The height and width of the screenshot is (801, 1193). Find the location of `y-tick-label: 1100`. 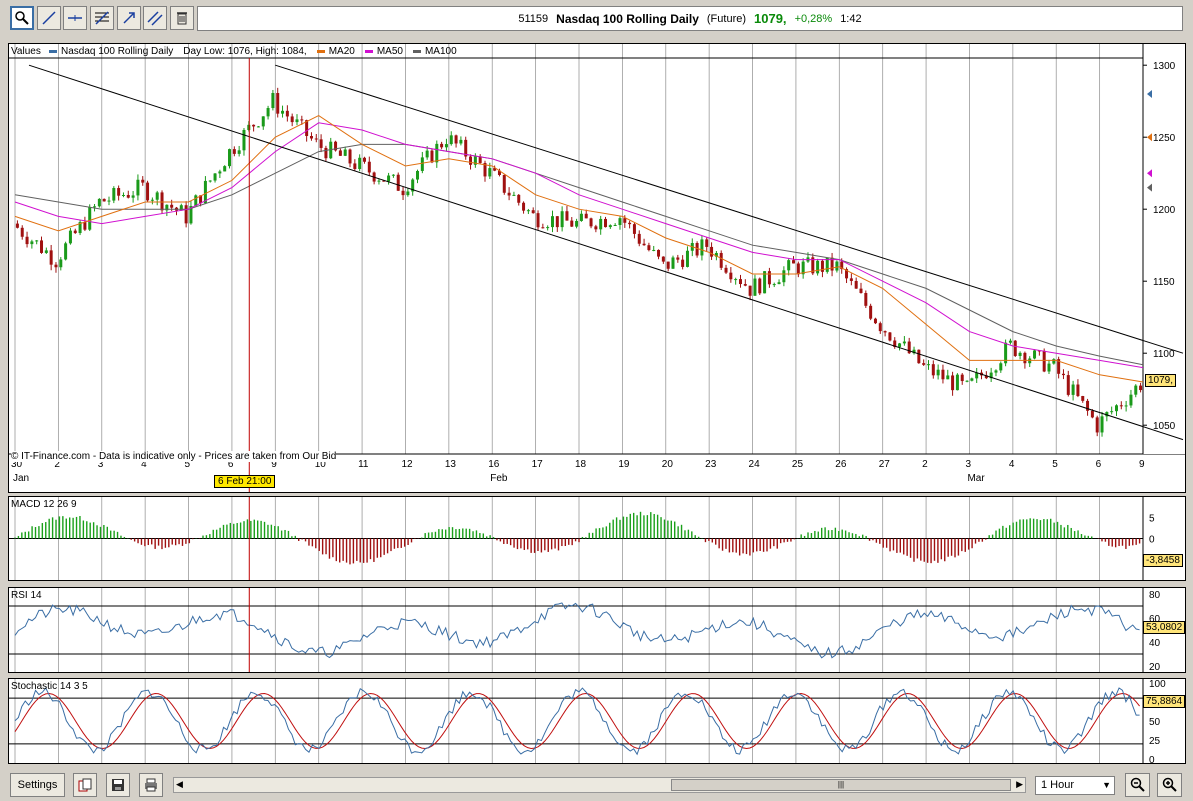

y-tick-label: 1100 is located at coordinates (1164, 354).